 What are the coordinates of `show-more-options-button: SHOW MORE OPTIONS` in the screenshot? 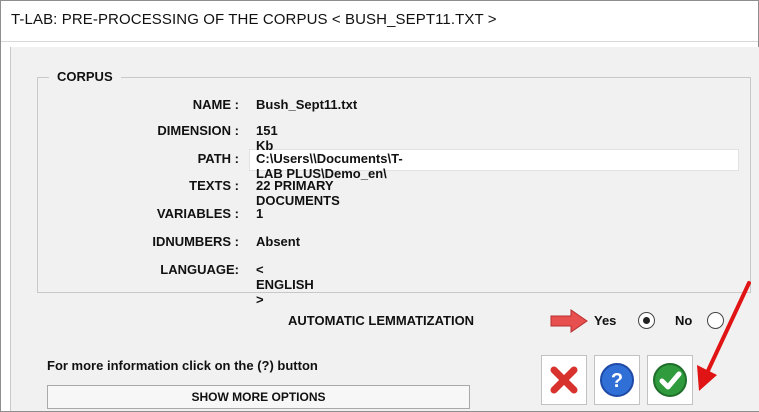 It's located at (258, 397).